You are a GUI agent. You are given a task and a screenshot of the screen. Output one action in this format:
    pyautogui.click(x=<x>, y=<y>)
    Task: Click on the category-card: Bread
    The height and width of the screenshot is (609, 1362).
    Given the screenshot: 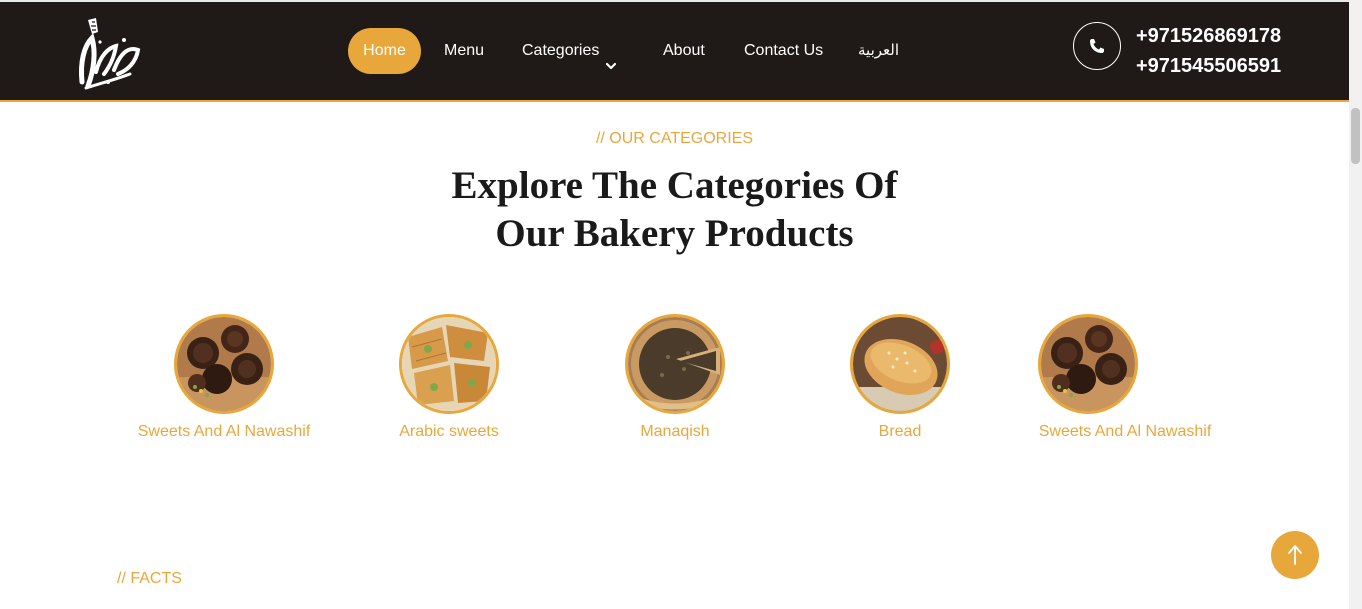 What is the action you would take?
    pyautogui.click(x=900, y=377)
    